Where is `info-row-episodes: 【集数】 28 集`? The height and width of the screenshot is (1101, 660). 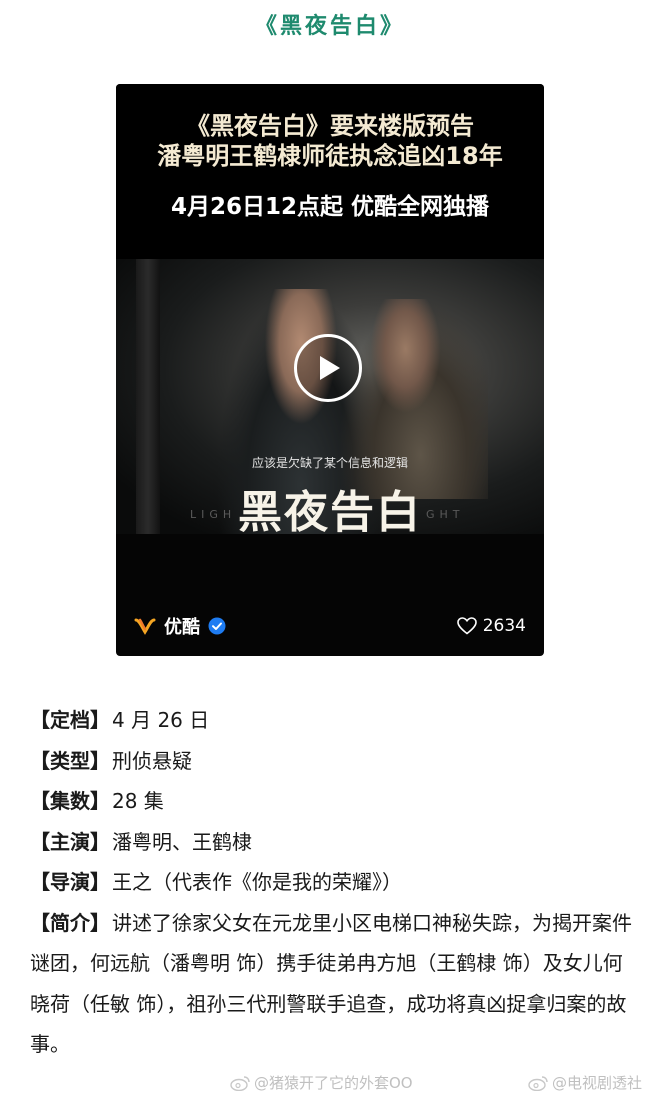 info-row-episodes: 【集数】 28 集 is located at coordinates (335, 801).